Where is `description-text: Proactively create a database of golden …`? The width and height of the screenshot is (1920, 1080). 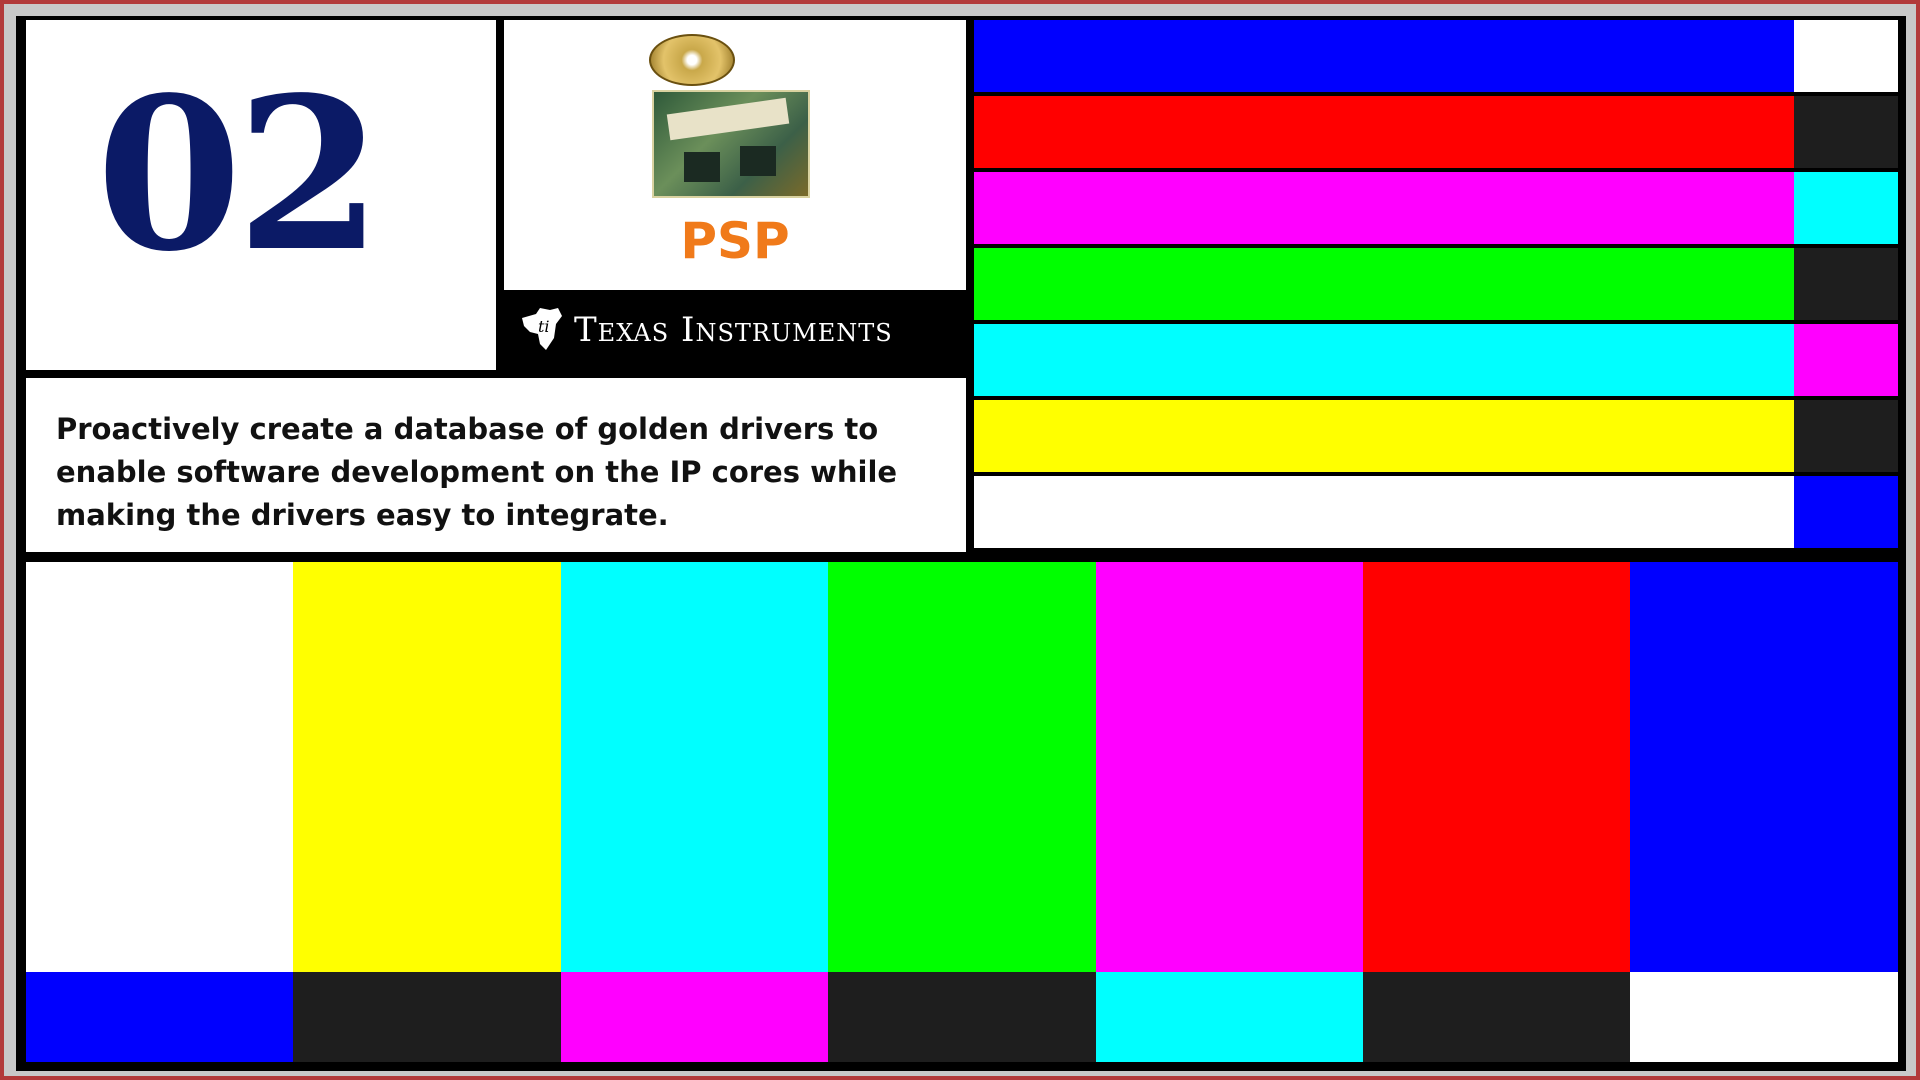 description-text: Proactively create a database of golden … is located at coordinates (477, 472).